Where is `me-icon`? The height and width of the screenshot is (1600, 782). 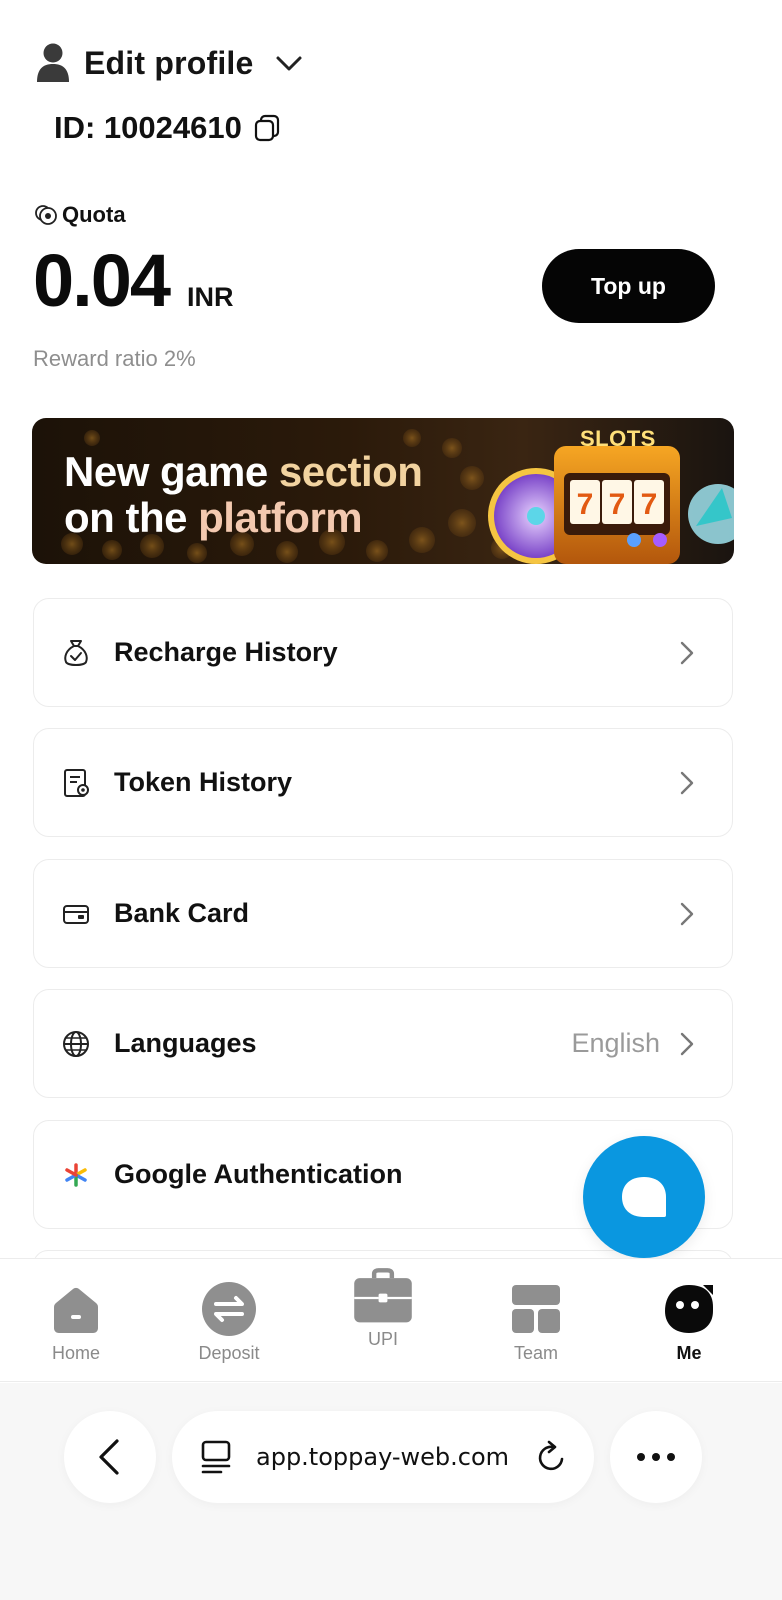 me-icon is located at coordinates (689, 1309).